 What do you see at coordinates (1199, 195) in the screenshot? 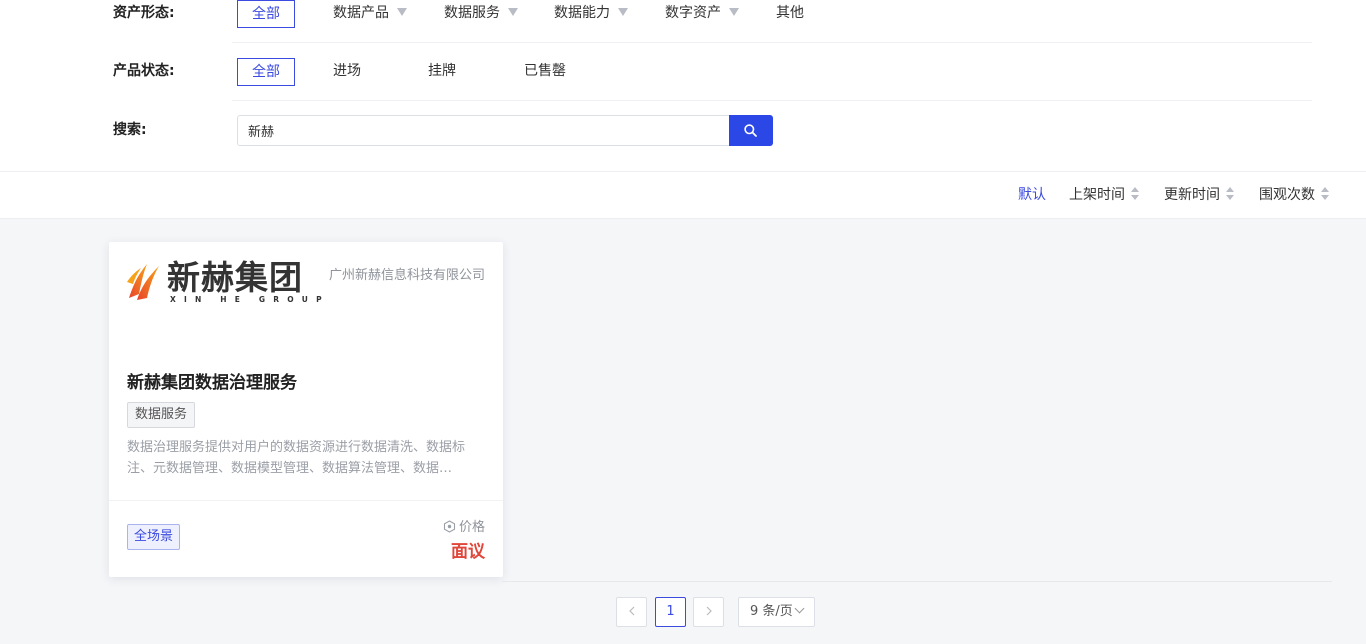
I see `sort-update-time: 更新时间` at bounding box center [1199, 195].